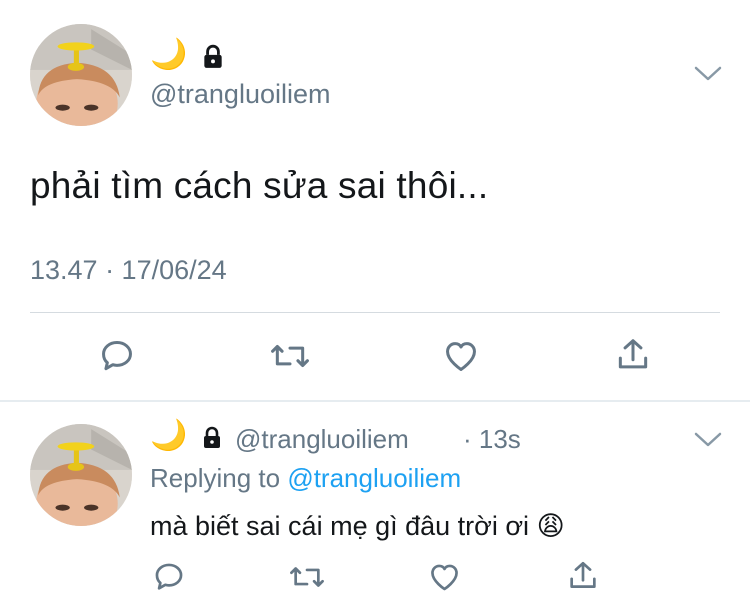 Image resolution: width=750 pixels, height=613 pixels. I want to click on reply-text-body: mà biết sai cái mẹ gì đâu trời ơi, so click(340, 526).